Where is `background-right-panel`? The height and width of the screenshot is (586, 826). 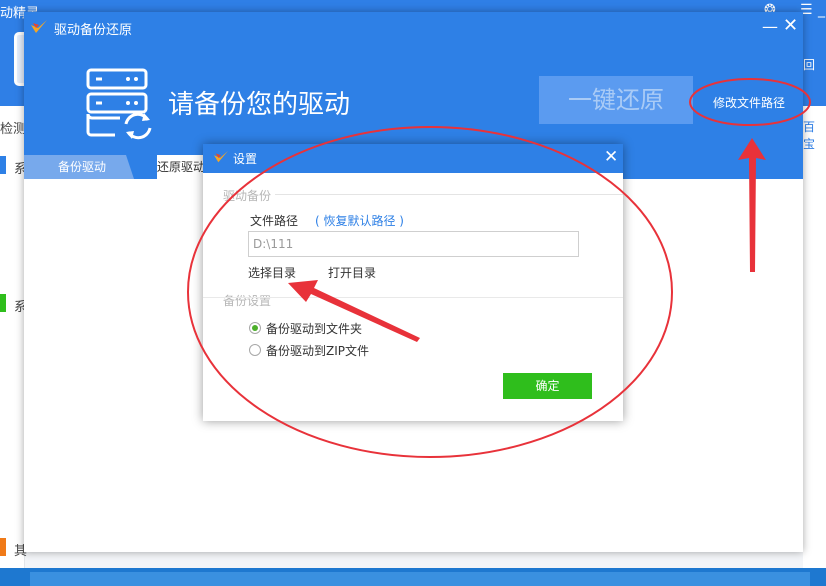
background-right-panel is located at coordinates (814, 346).